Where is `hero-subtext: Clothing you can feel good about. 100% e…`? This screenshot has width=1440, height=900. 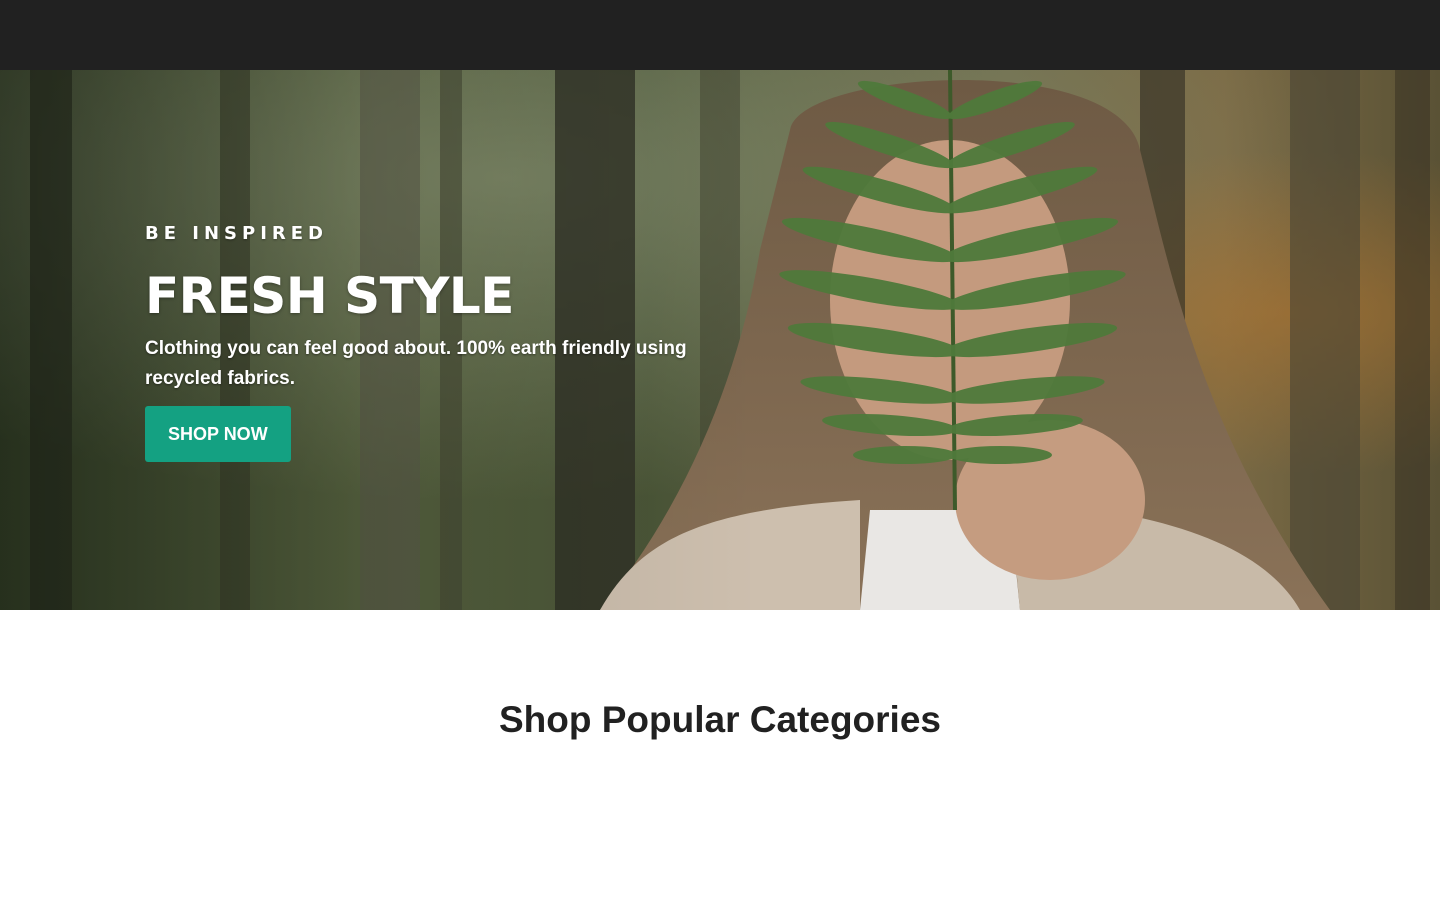
hero-subtext: Clothing you can feel good about. 100% e… is located at coordinates (416, 363).